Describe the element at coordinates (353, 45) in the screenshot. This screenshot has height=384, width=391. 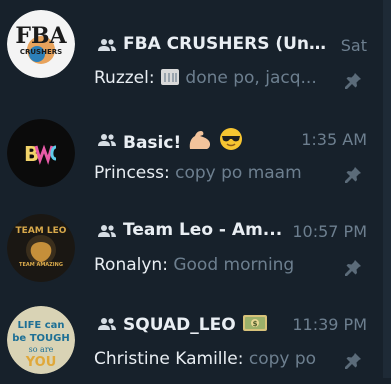
I see `chat-time: Sat` at that location.